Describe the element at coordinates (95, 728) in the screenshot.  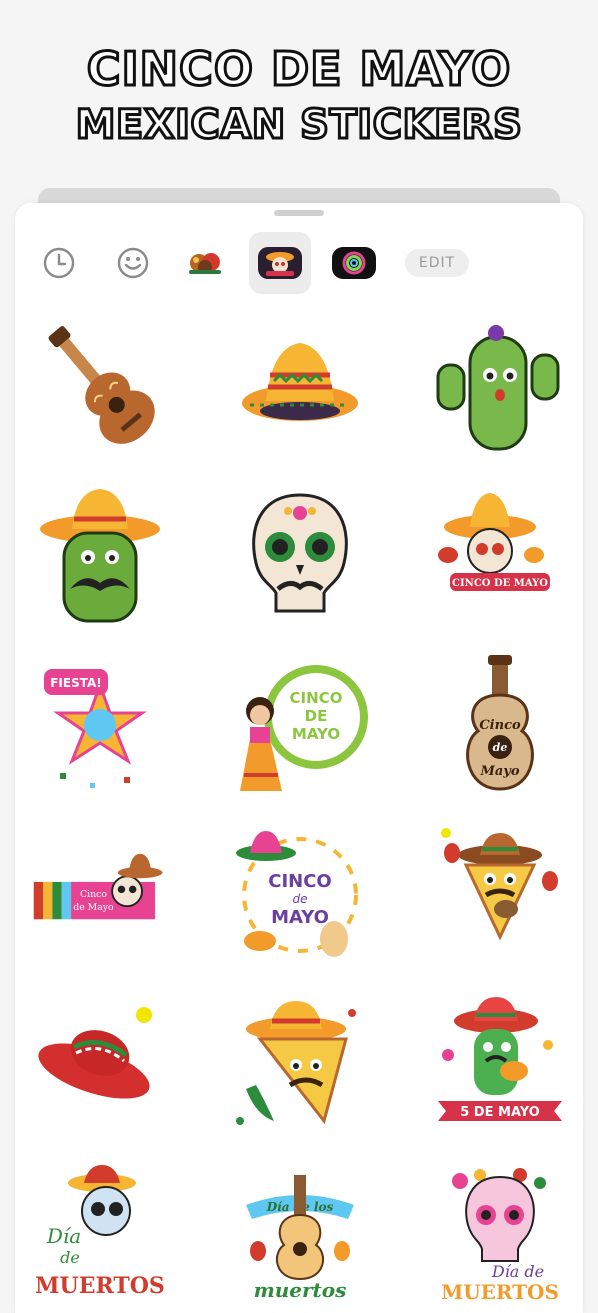
I see `pinata-sticker-icon: FIESTA!` at that location.